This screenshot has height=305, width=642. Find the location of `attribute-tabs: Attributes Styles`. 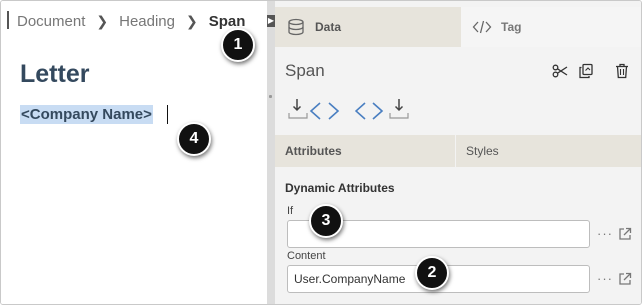

attribute-tabs: Attributes Styles is located at coordinates (458, 151).